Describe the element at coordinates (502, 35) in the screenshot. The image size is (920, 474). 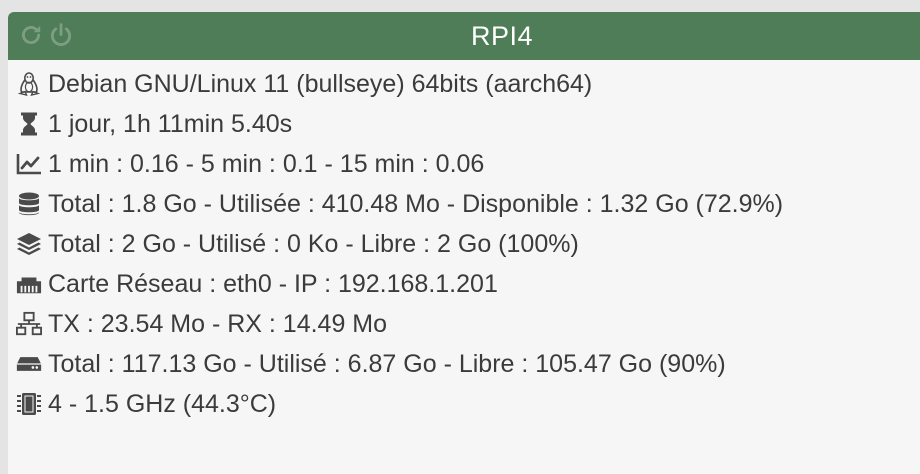
I see `widget-title: RPI4` at that location.